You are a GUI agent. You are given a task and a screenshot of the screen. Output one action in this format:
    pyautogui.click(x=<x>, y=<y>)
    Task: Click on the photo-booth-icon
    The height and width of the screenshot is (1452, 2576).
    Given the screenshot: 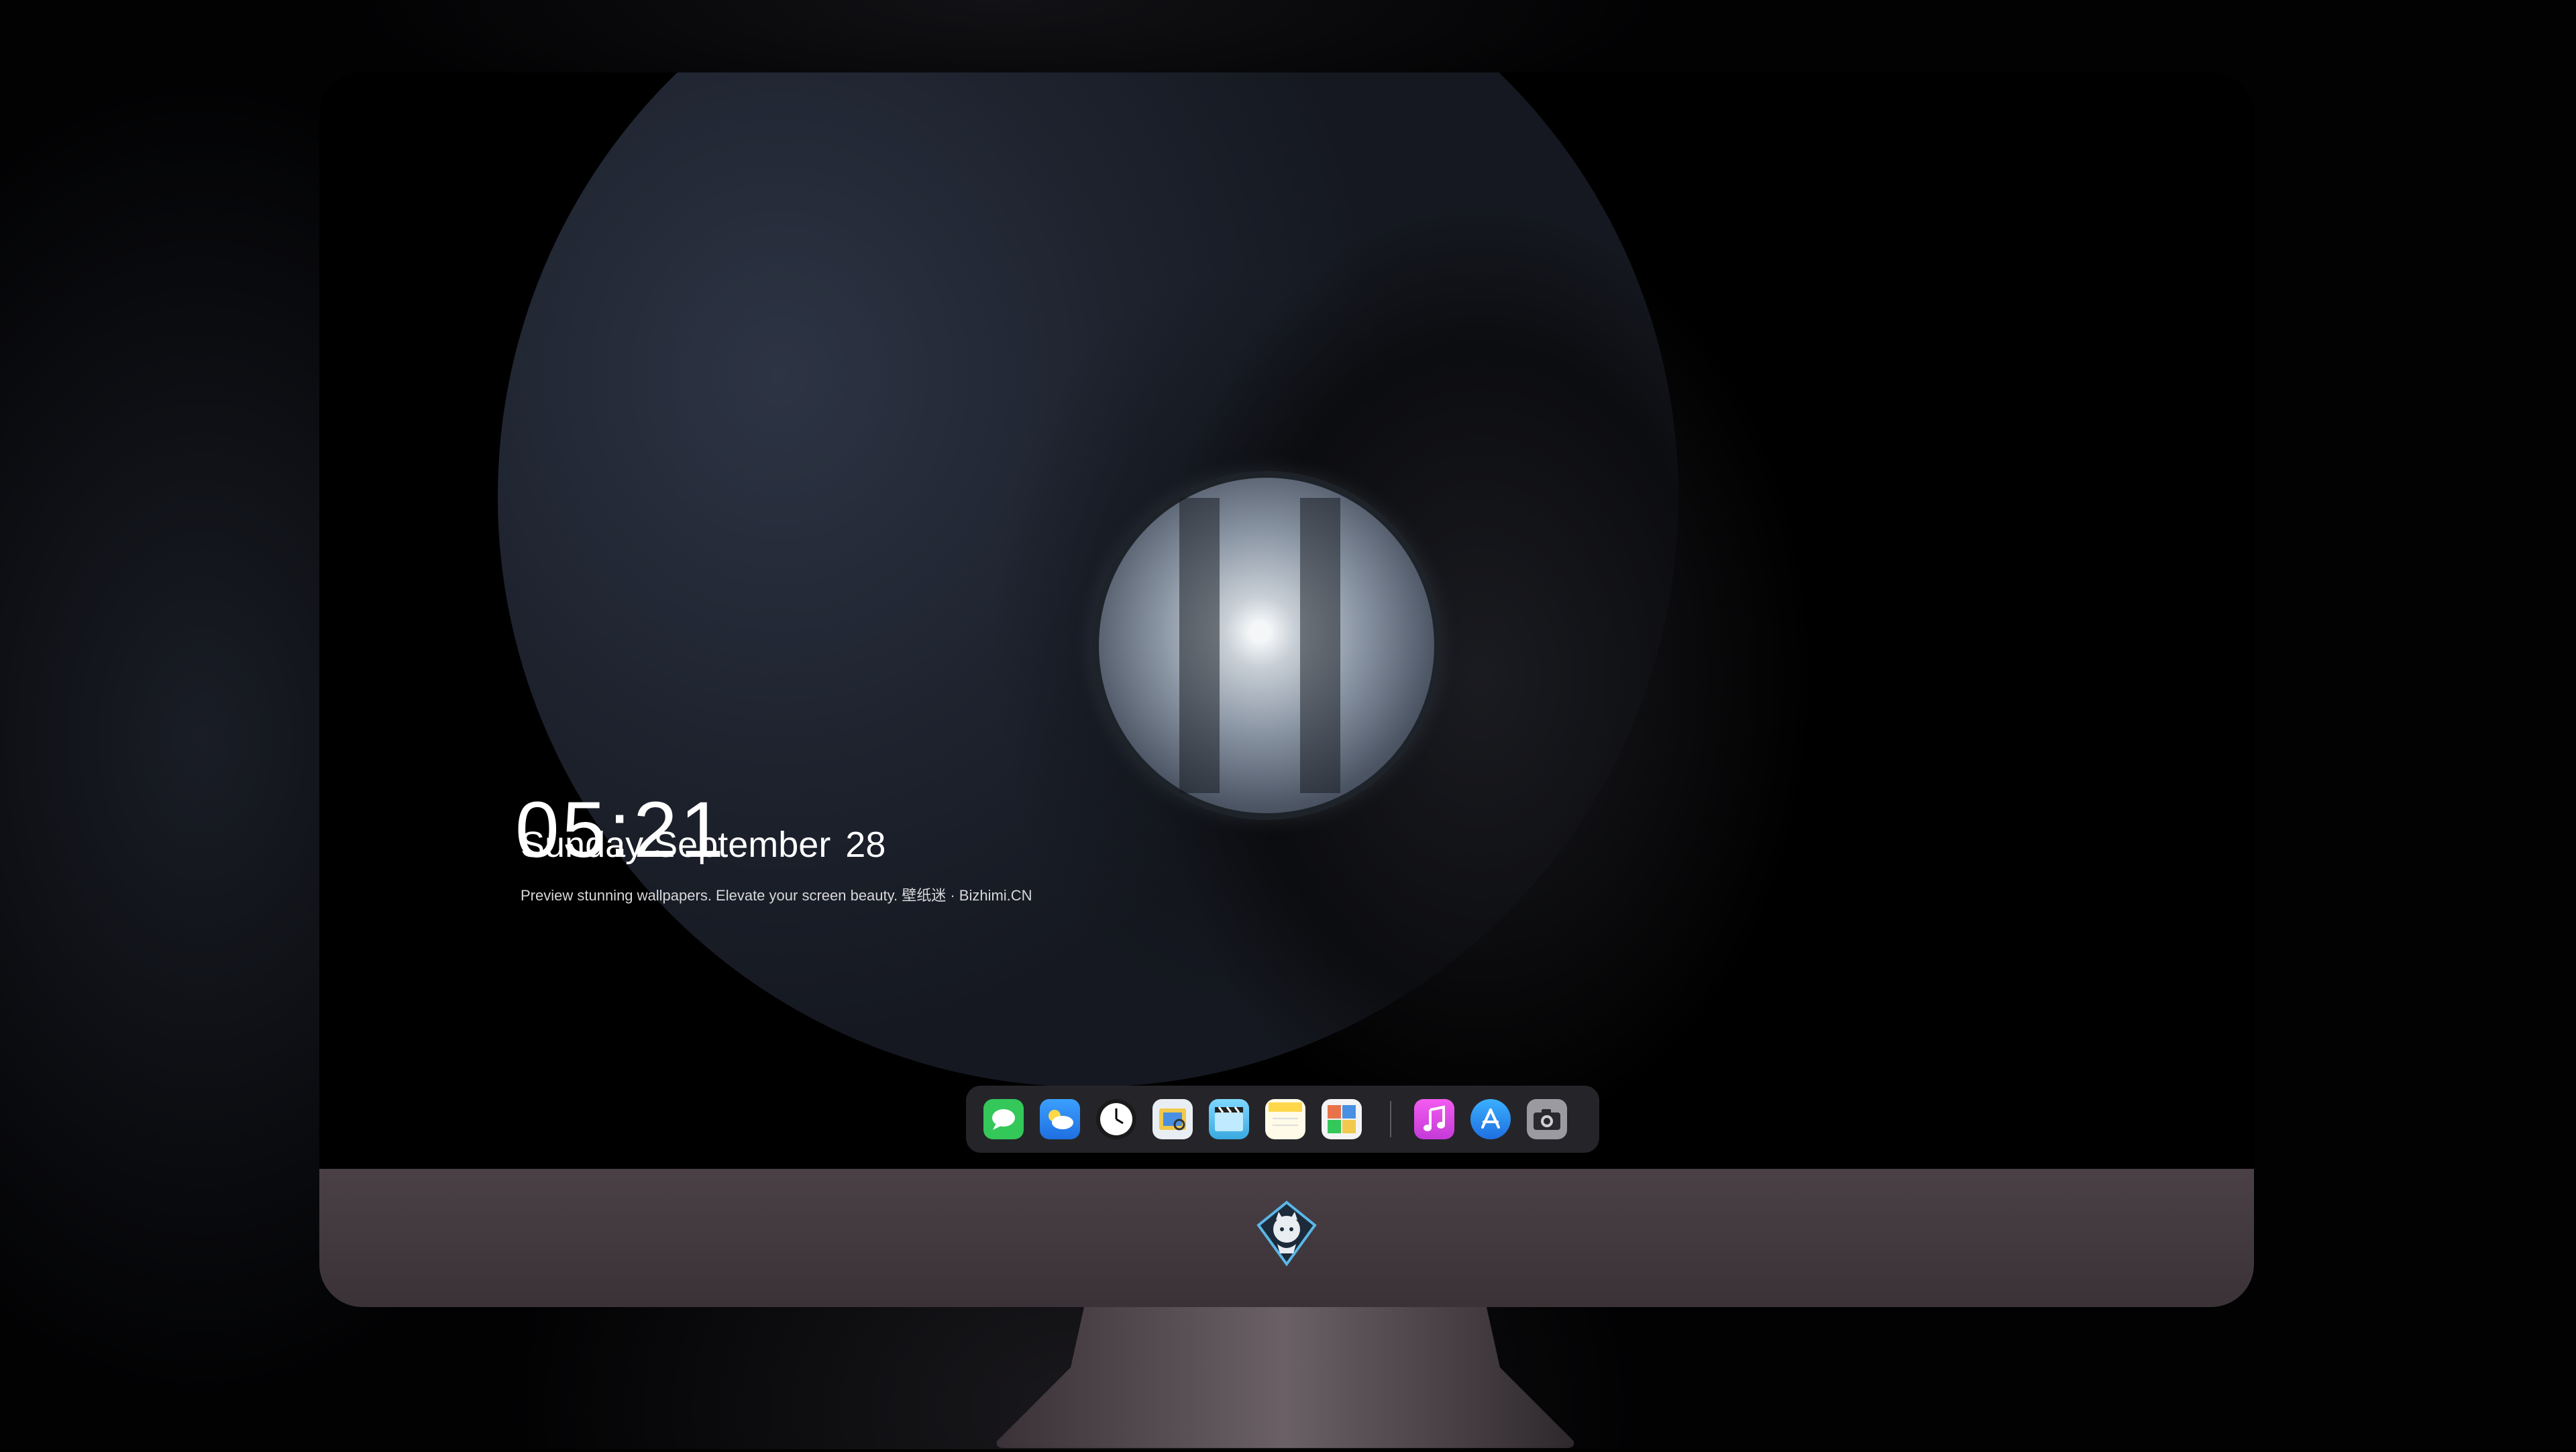 What is the action you would take?
    pyautogui.click(x=1342, y=1119)
    